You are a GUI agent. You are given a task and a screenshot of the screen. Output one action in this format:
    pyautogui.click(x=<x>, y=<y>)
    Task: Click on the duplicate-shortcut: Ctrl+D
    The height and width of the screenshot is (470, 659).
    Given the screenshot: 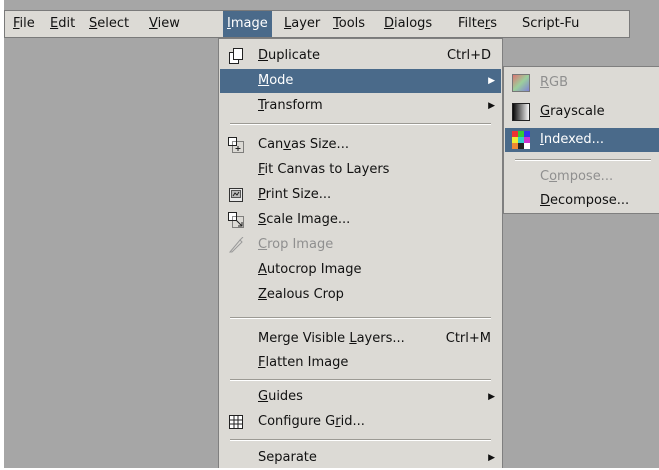 What is the action you would take?
    pyautogui.click(x=468, y=55)
    